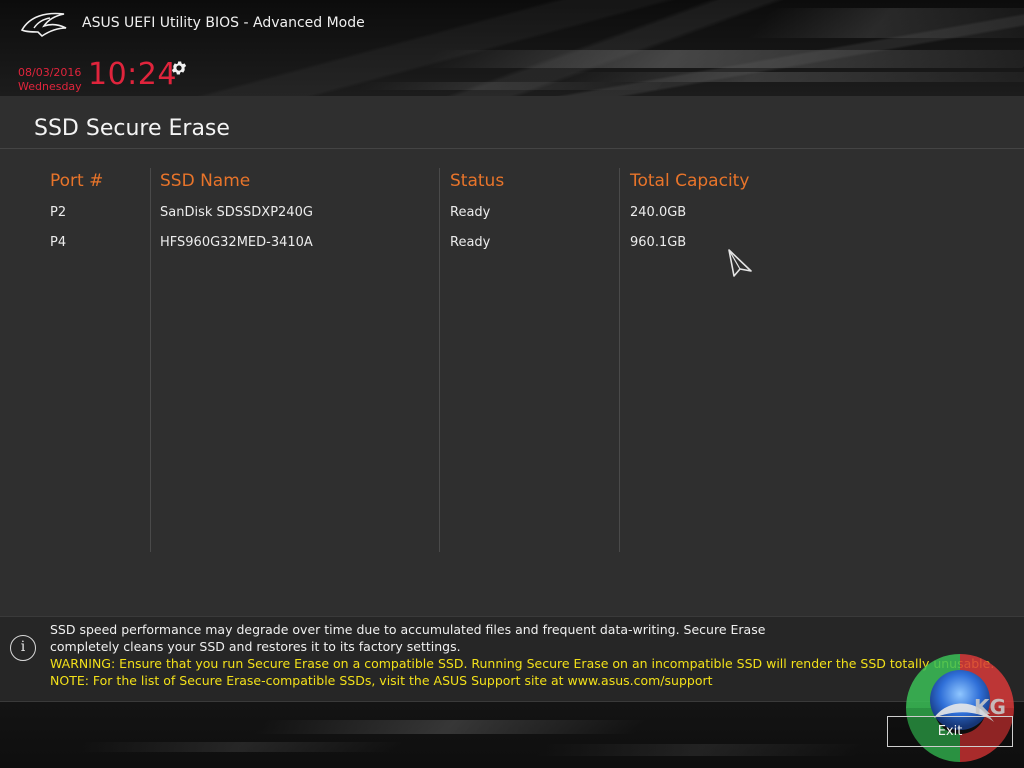 The height and width of the screenshot is (768, 1024). I want to click on row-2-port: P4, so click(58, 243).